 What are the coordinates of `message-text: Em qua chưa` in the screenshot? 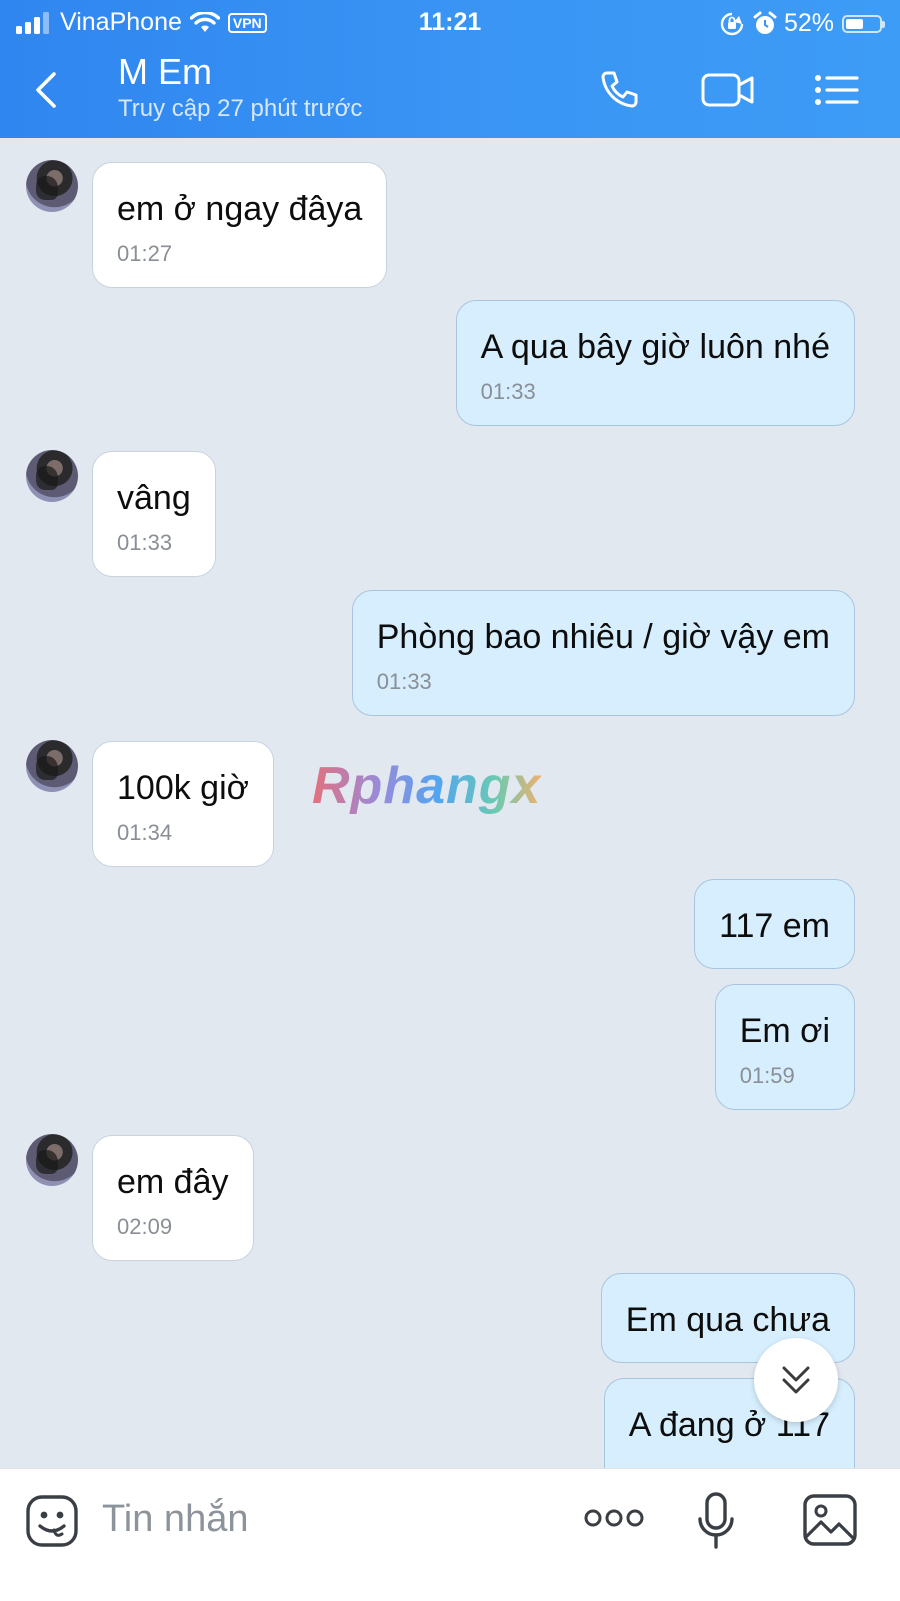 It's located at (727, 1320).